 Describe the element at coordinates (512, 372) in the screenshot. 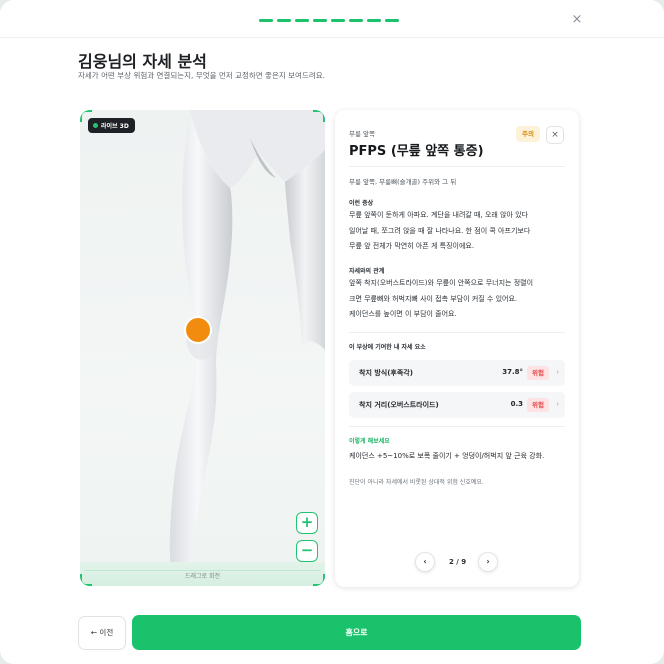

I see `metric-value: 37.8°` at that location.